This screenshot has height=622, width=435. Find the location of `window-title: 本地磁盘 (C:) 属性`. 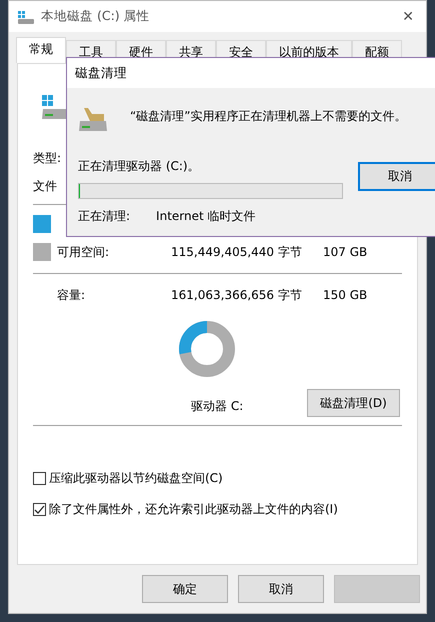

window-title: 本地磁盘 (C:) 属性 is located at coordinates (96, 16).